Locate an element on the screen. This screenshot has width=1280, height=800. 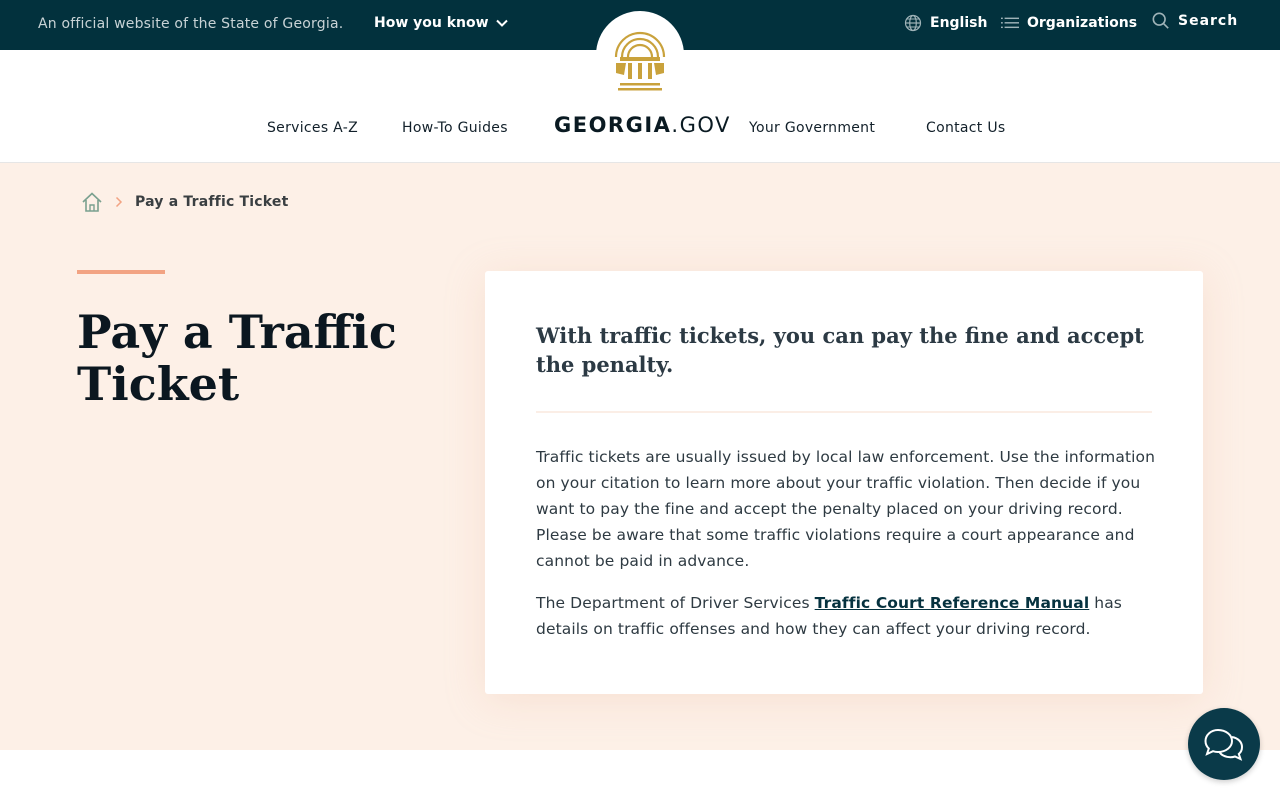
brand-bold: GEORGIA is located at coordinates (613, 125).